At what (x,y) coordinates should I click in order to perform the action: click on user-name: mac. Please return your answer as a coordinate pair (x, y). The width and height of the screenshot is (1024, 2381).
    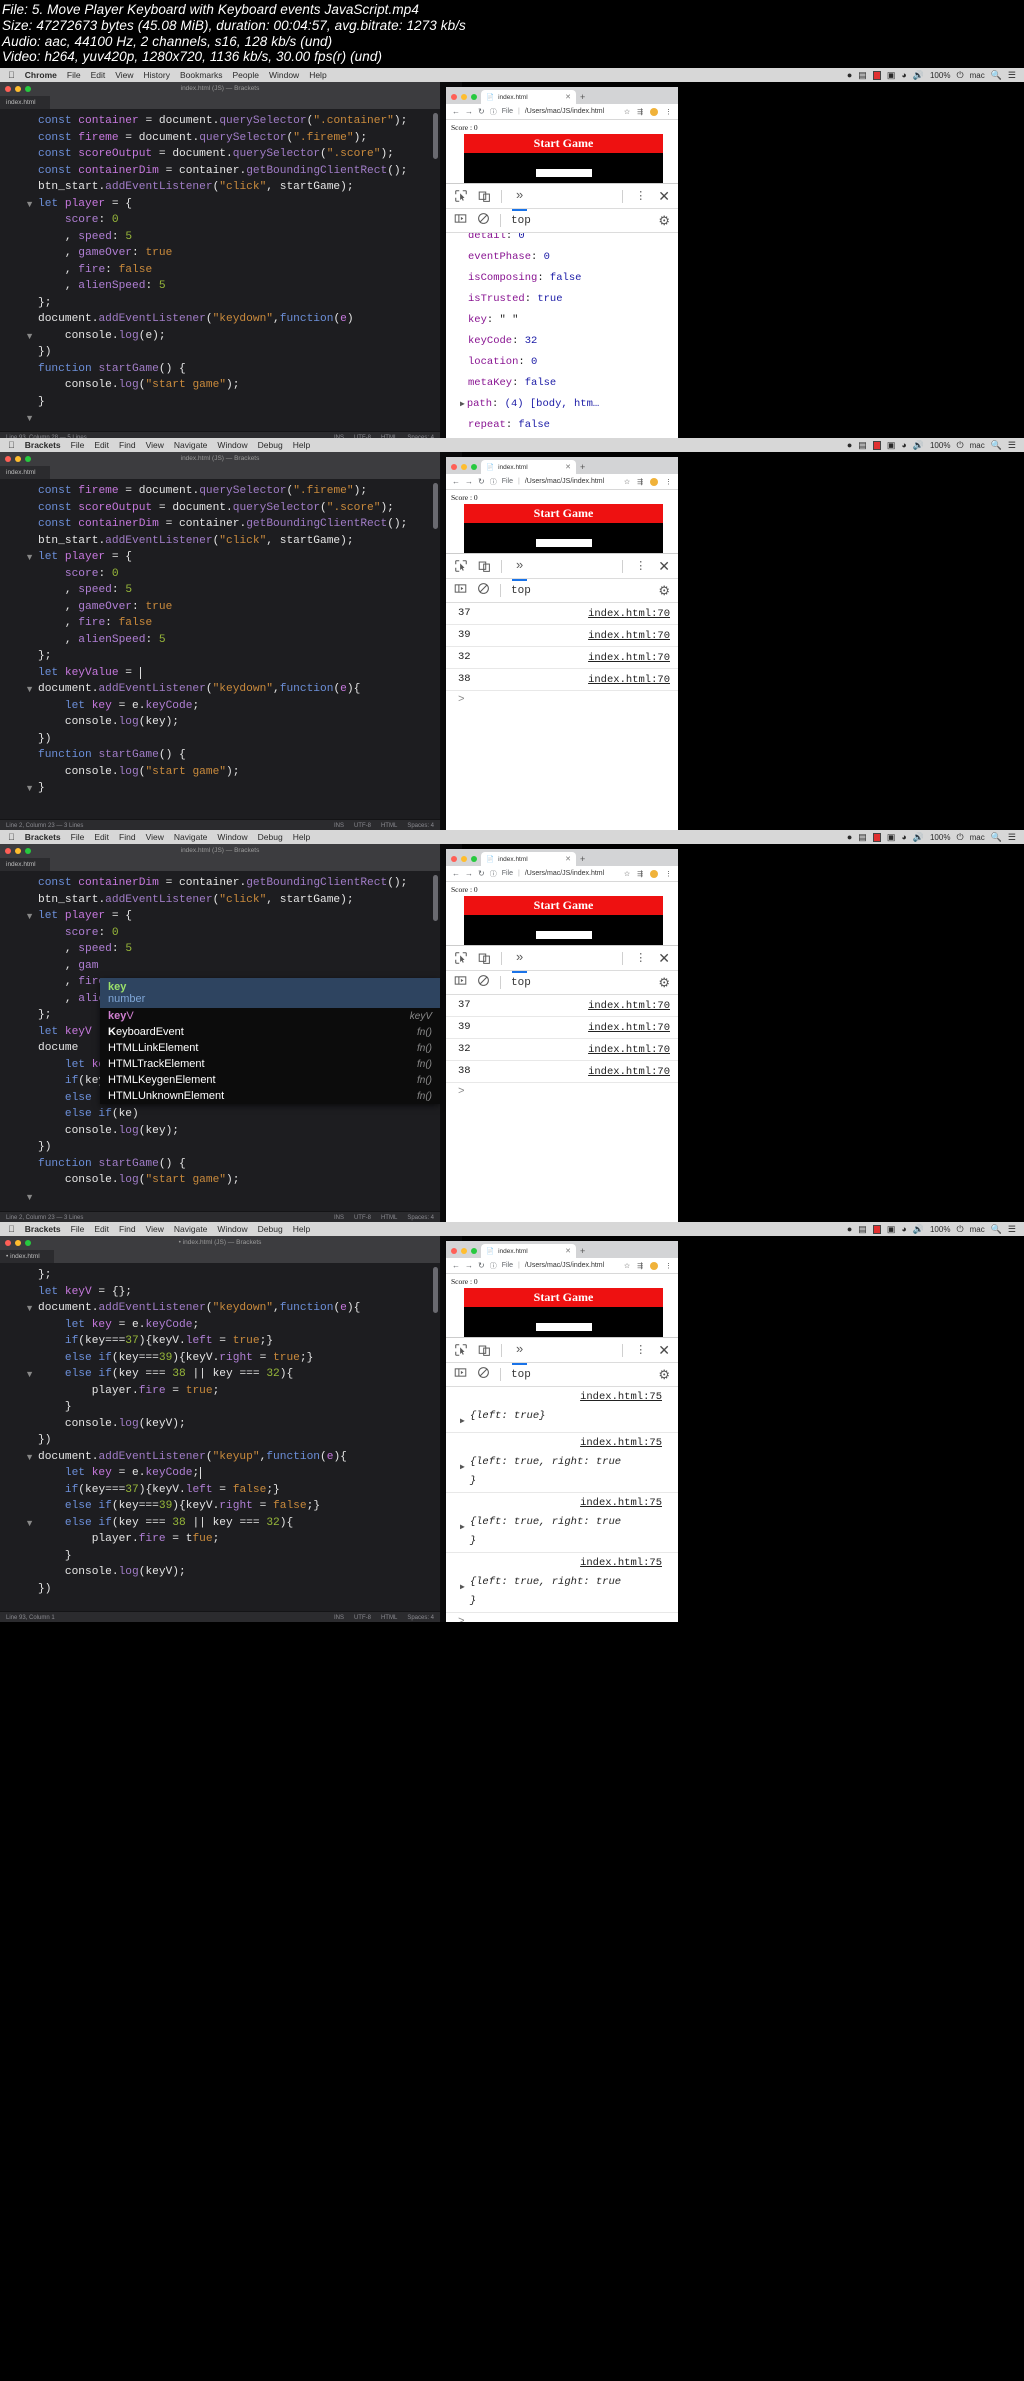
    Looking at the image, I should click on (977, 75).